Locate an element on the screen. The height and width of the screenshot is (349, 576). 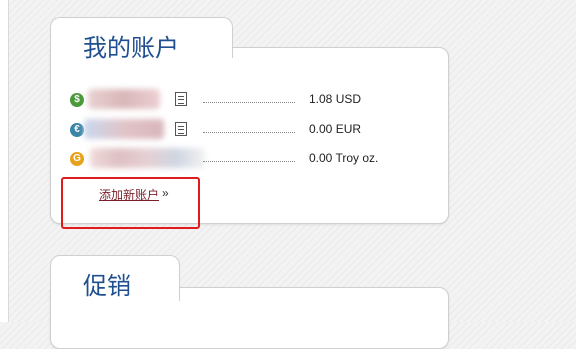
account-balance: 1.08 USD is located at coordinates (335, 99).